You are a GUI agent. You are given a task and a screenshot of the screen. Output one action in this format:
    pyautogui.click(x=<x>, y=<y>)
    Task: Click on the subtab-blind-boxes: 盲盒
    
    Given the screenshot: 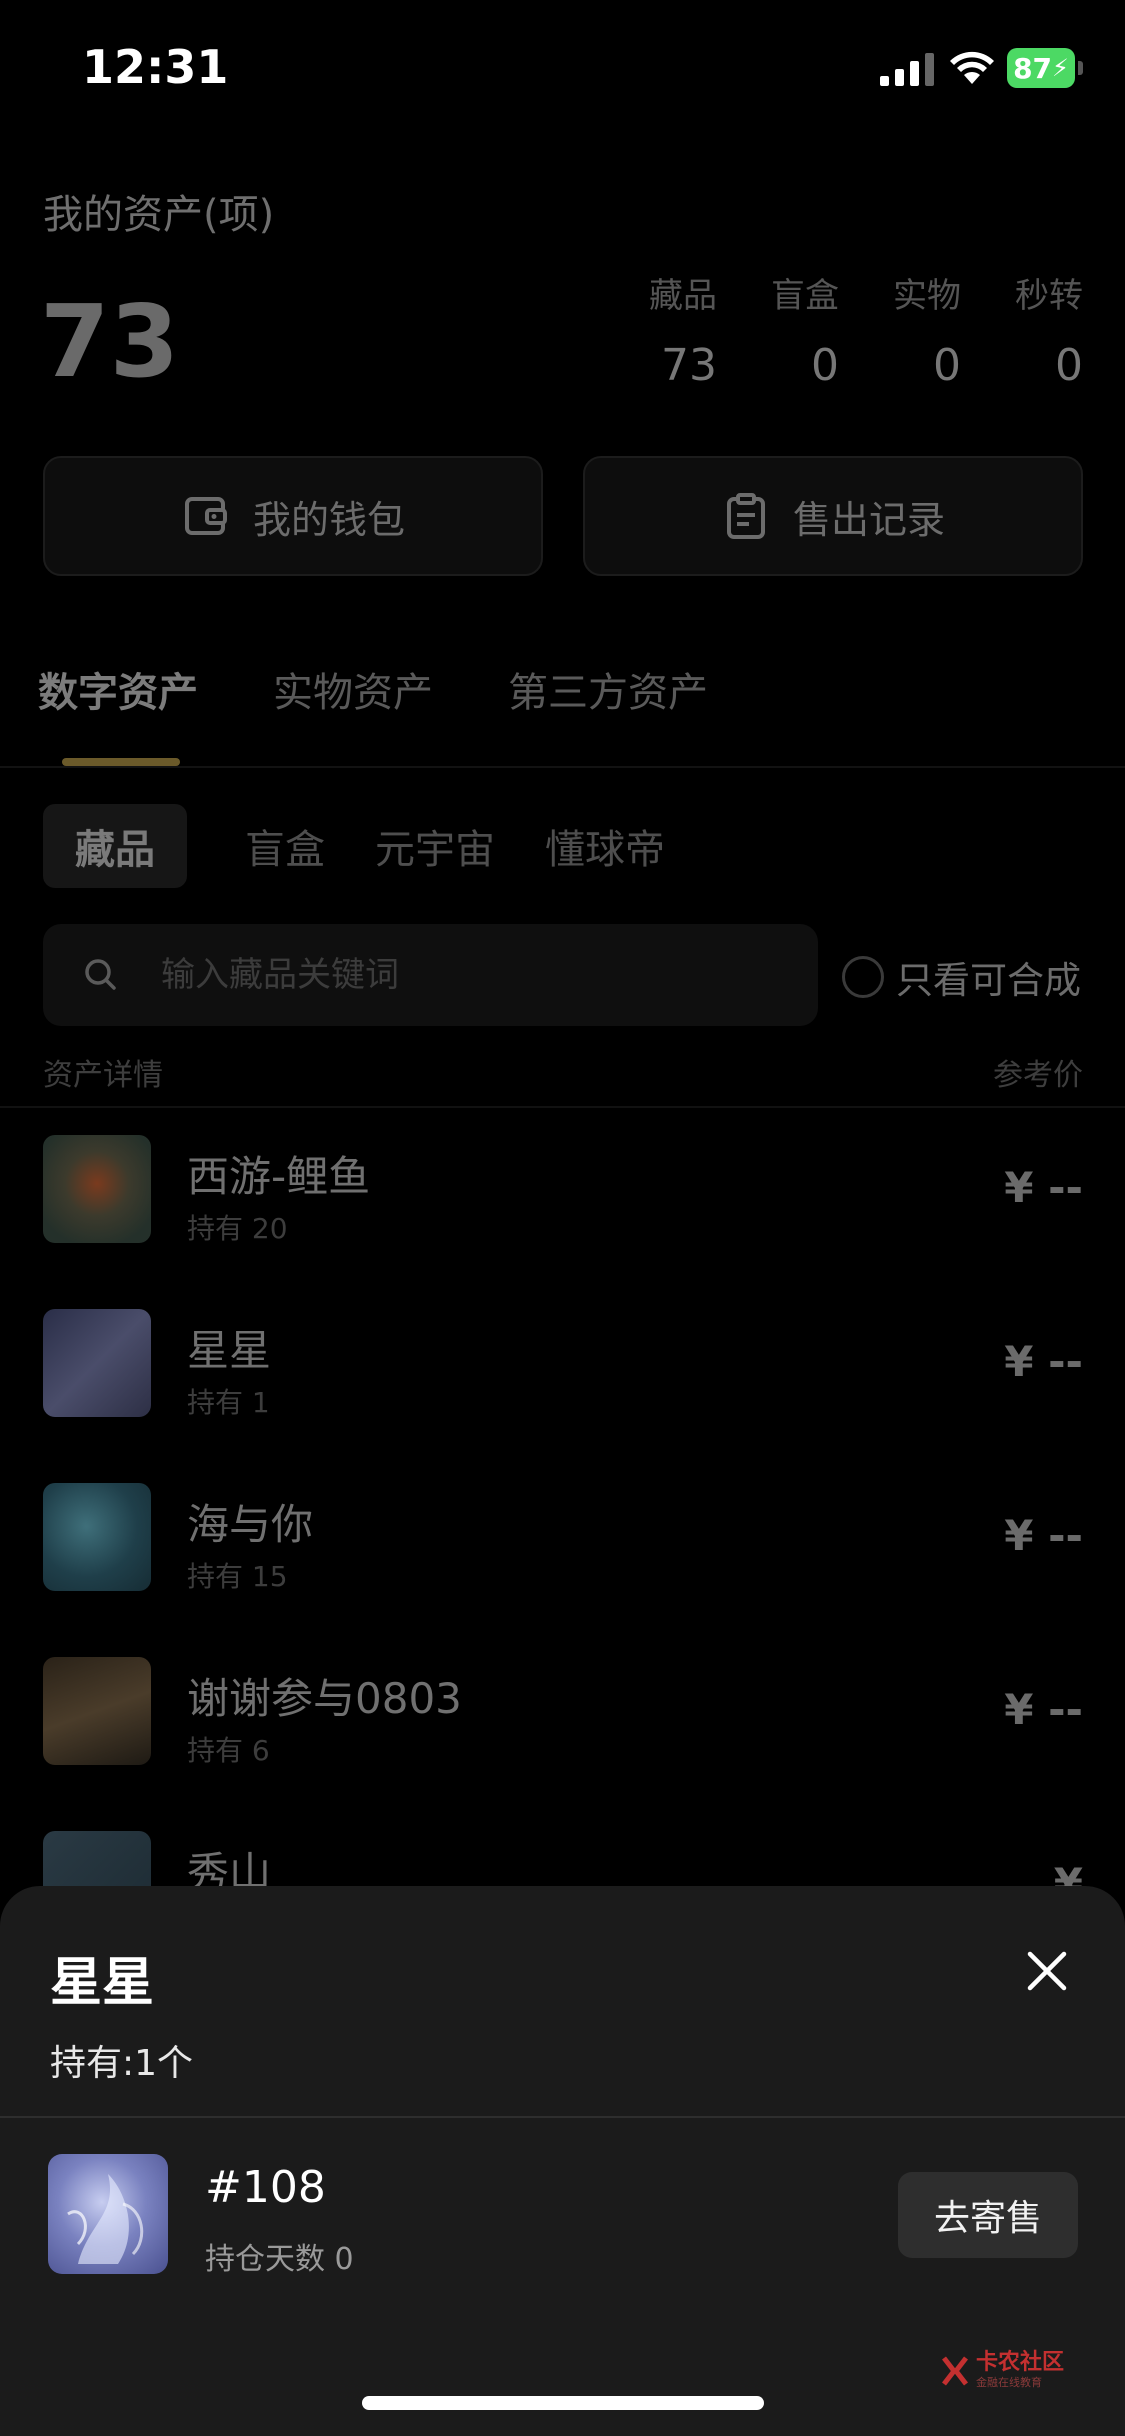 What is the action you would take?
    pyautogui.click(x=285, y=846)
    